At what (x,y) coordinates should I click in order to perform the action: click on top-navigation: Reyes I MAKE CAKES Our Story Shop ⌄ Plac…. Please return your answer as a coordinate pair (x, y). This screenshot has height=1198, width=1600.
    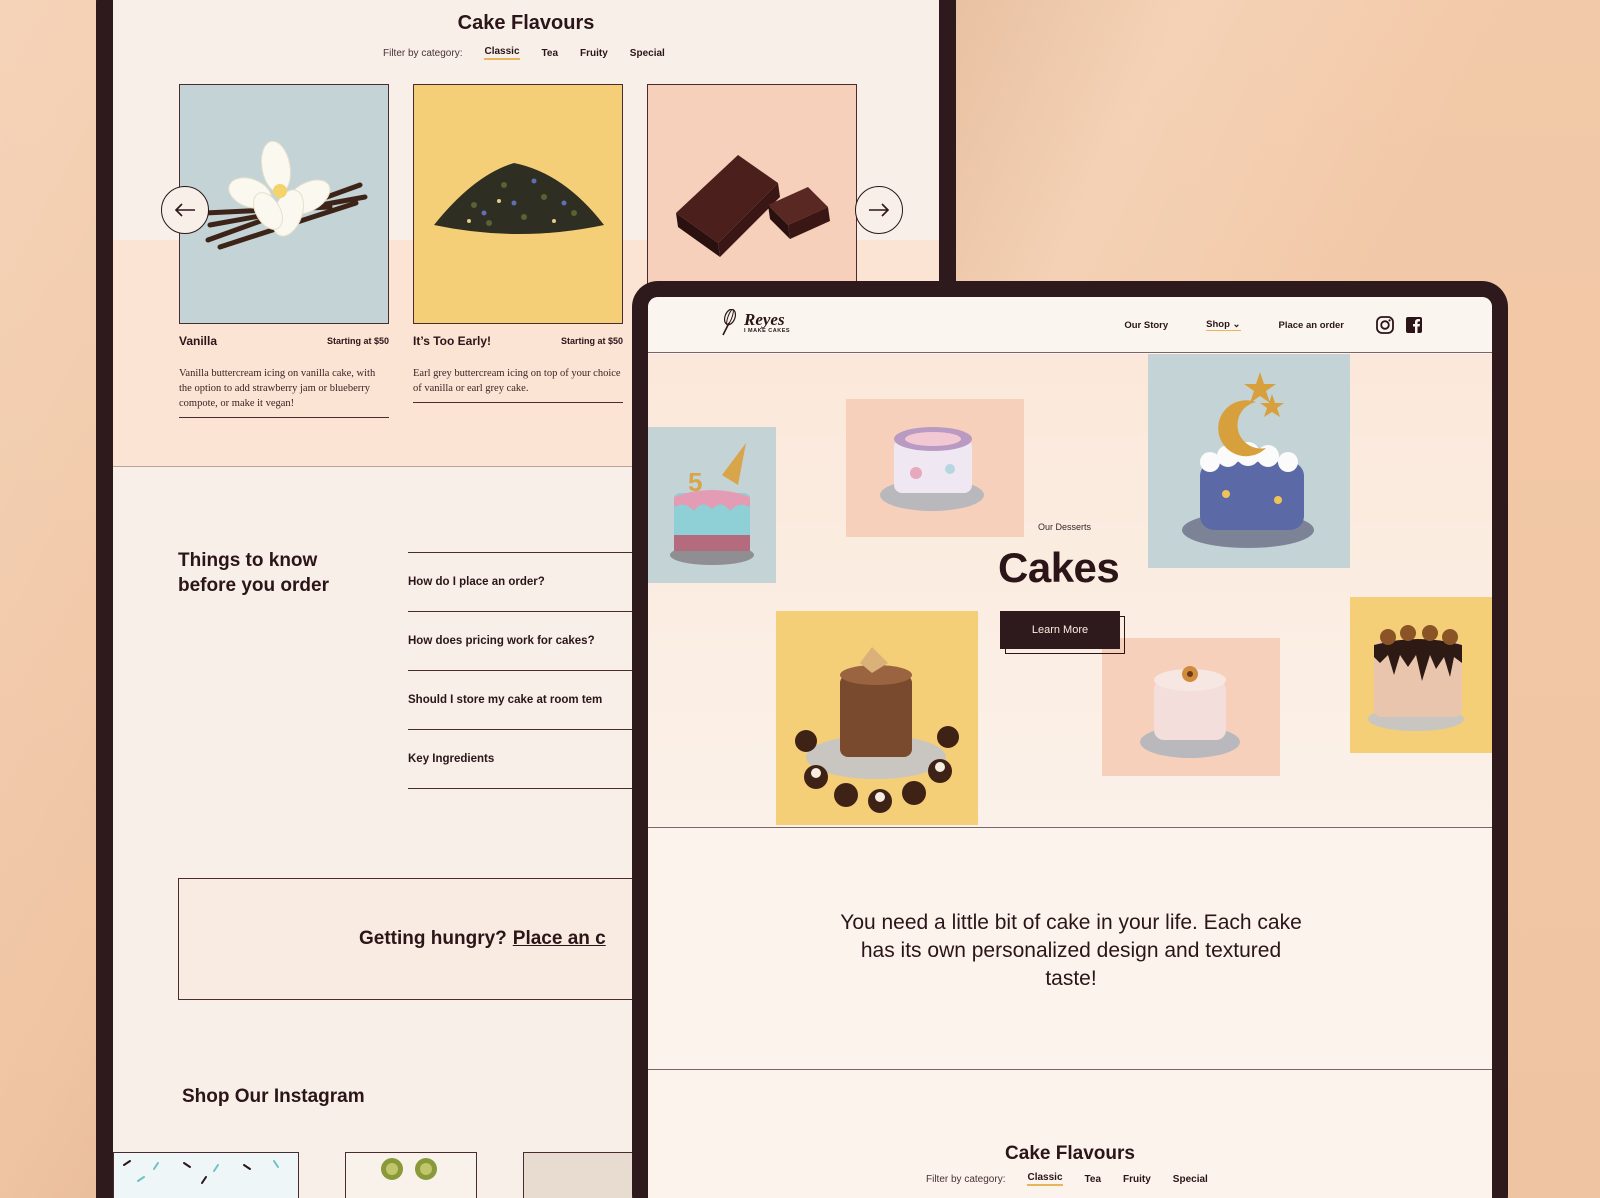
    Looking at the image, I should click on (1070, 325).